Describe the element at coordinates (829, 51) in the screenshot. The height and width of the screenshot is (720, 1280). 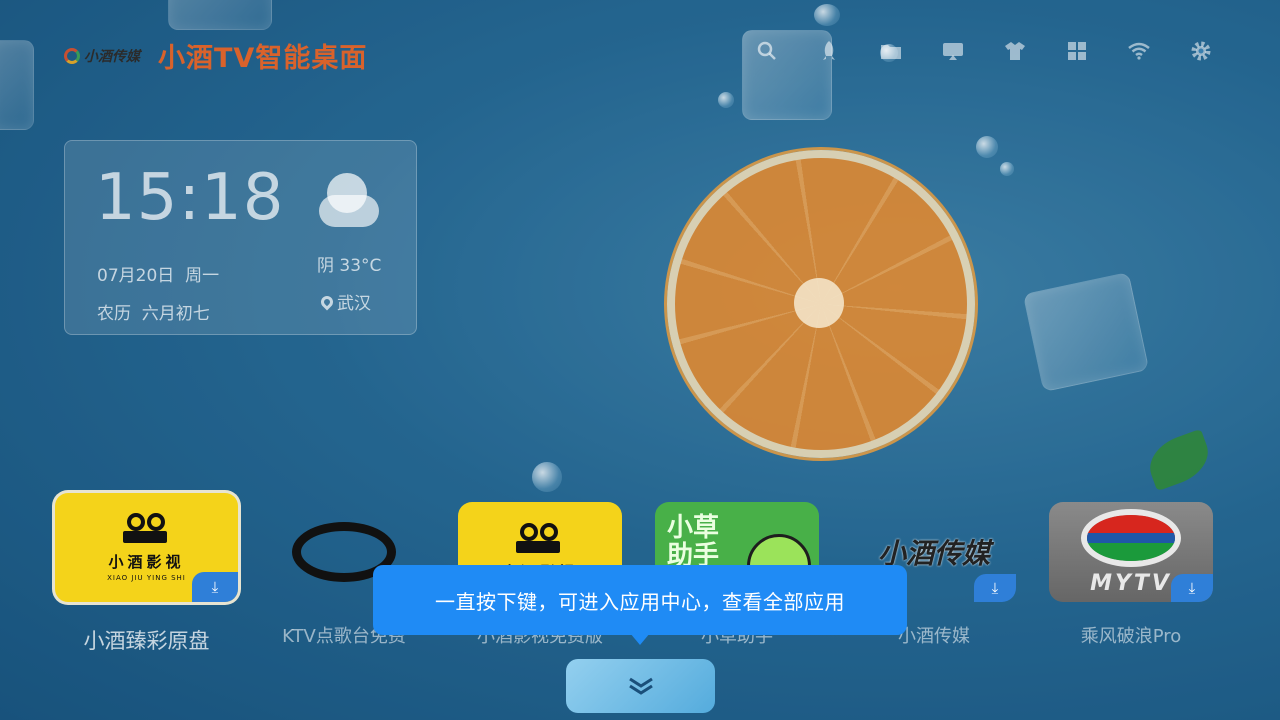
I see `rocket-icon` at that location.